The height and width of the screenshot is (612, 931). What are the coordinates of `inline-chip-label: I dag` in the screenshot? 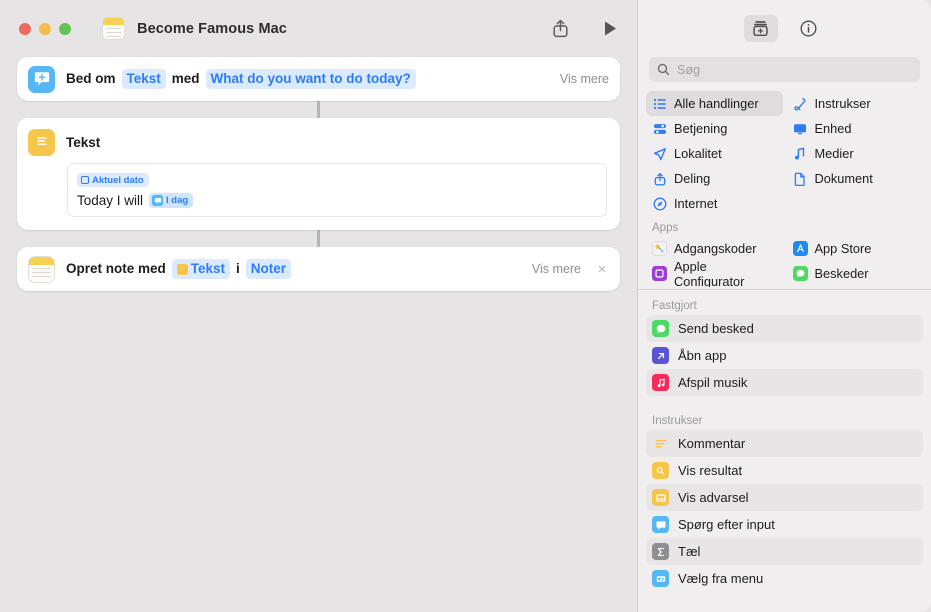 It's located at (177, 200).